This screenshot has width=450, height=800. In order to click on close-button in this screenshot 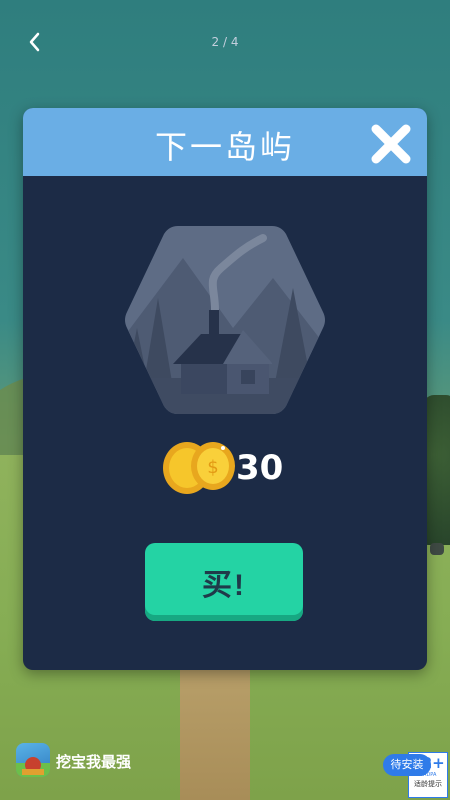, I will do `click(391, 144)`.